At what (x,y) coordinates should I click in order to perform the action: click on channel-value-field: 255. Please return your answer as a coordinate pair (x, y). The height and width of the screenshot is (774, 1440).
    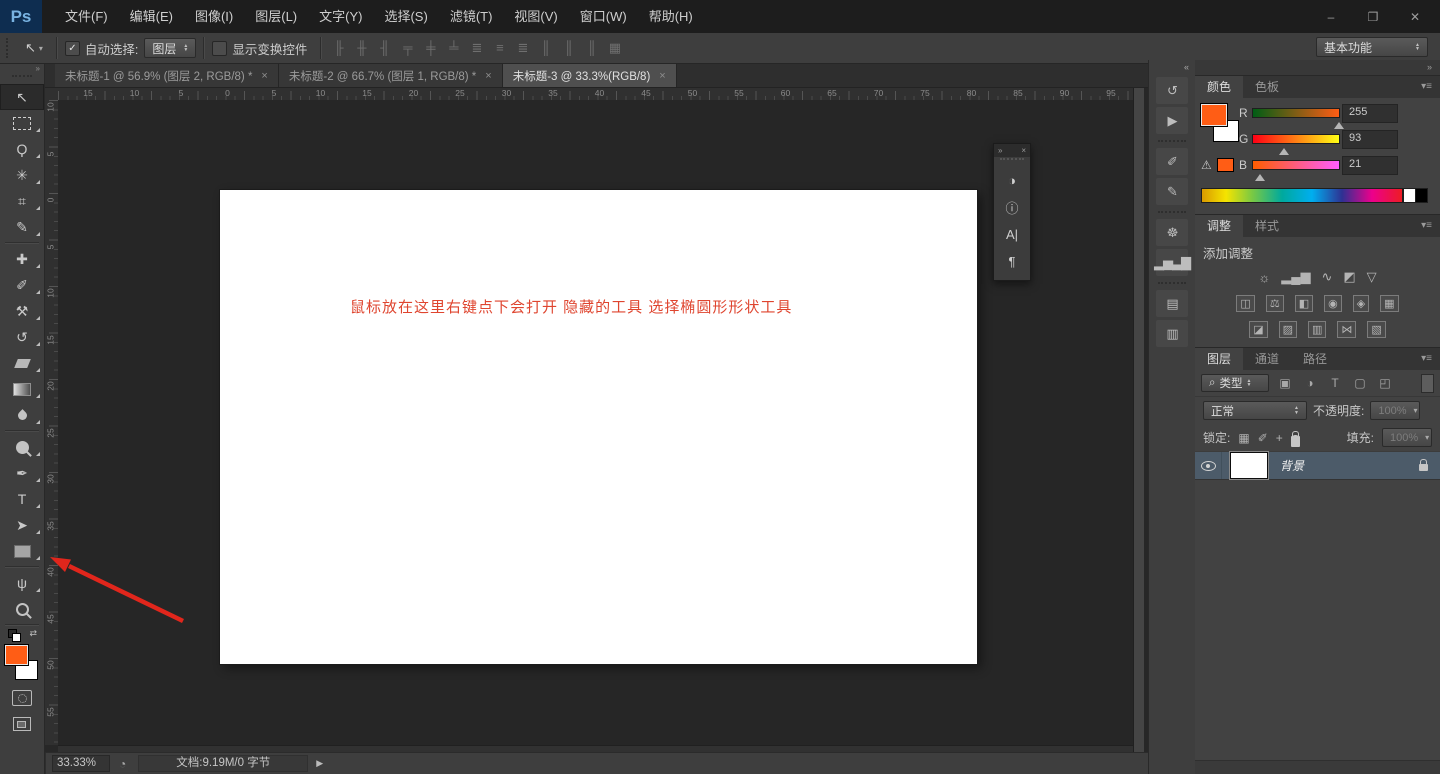
    Looking at the image, I should click on (1370, 113).